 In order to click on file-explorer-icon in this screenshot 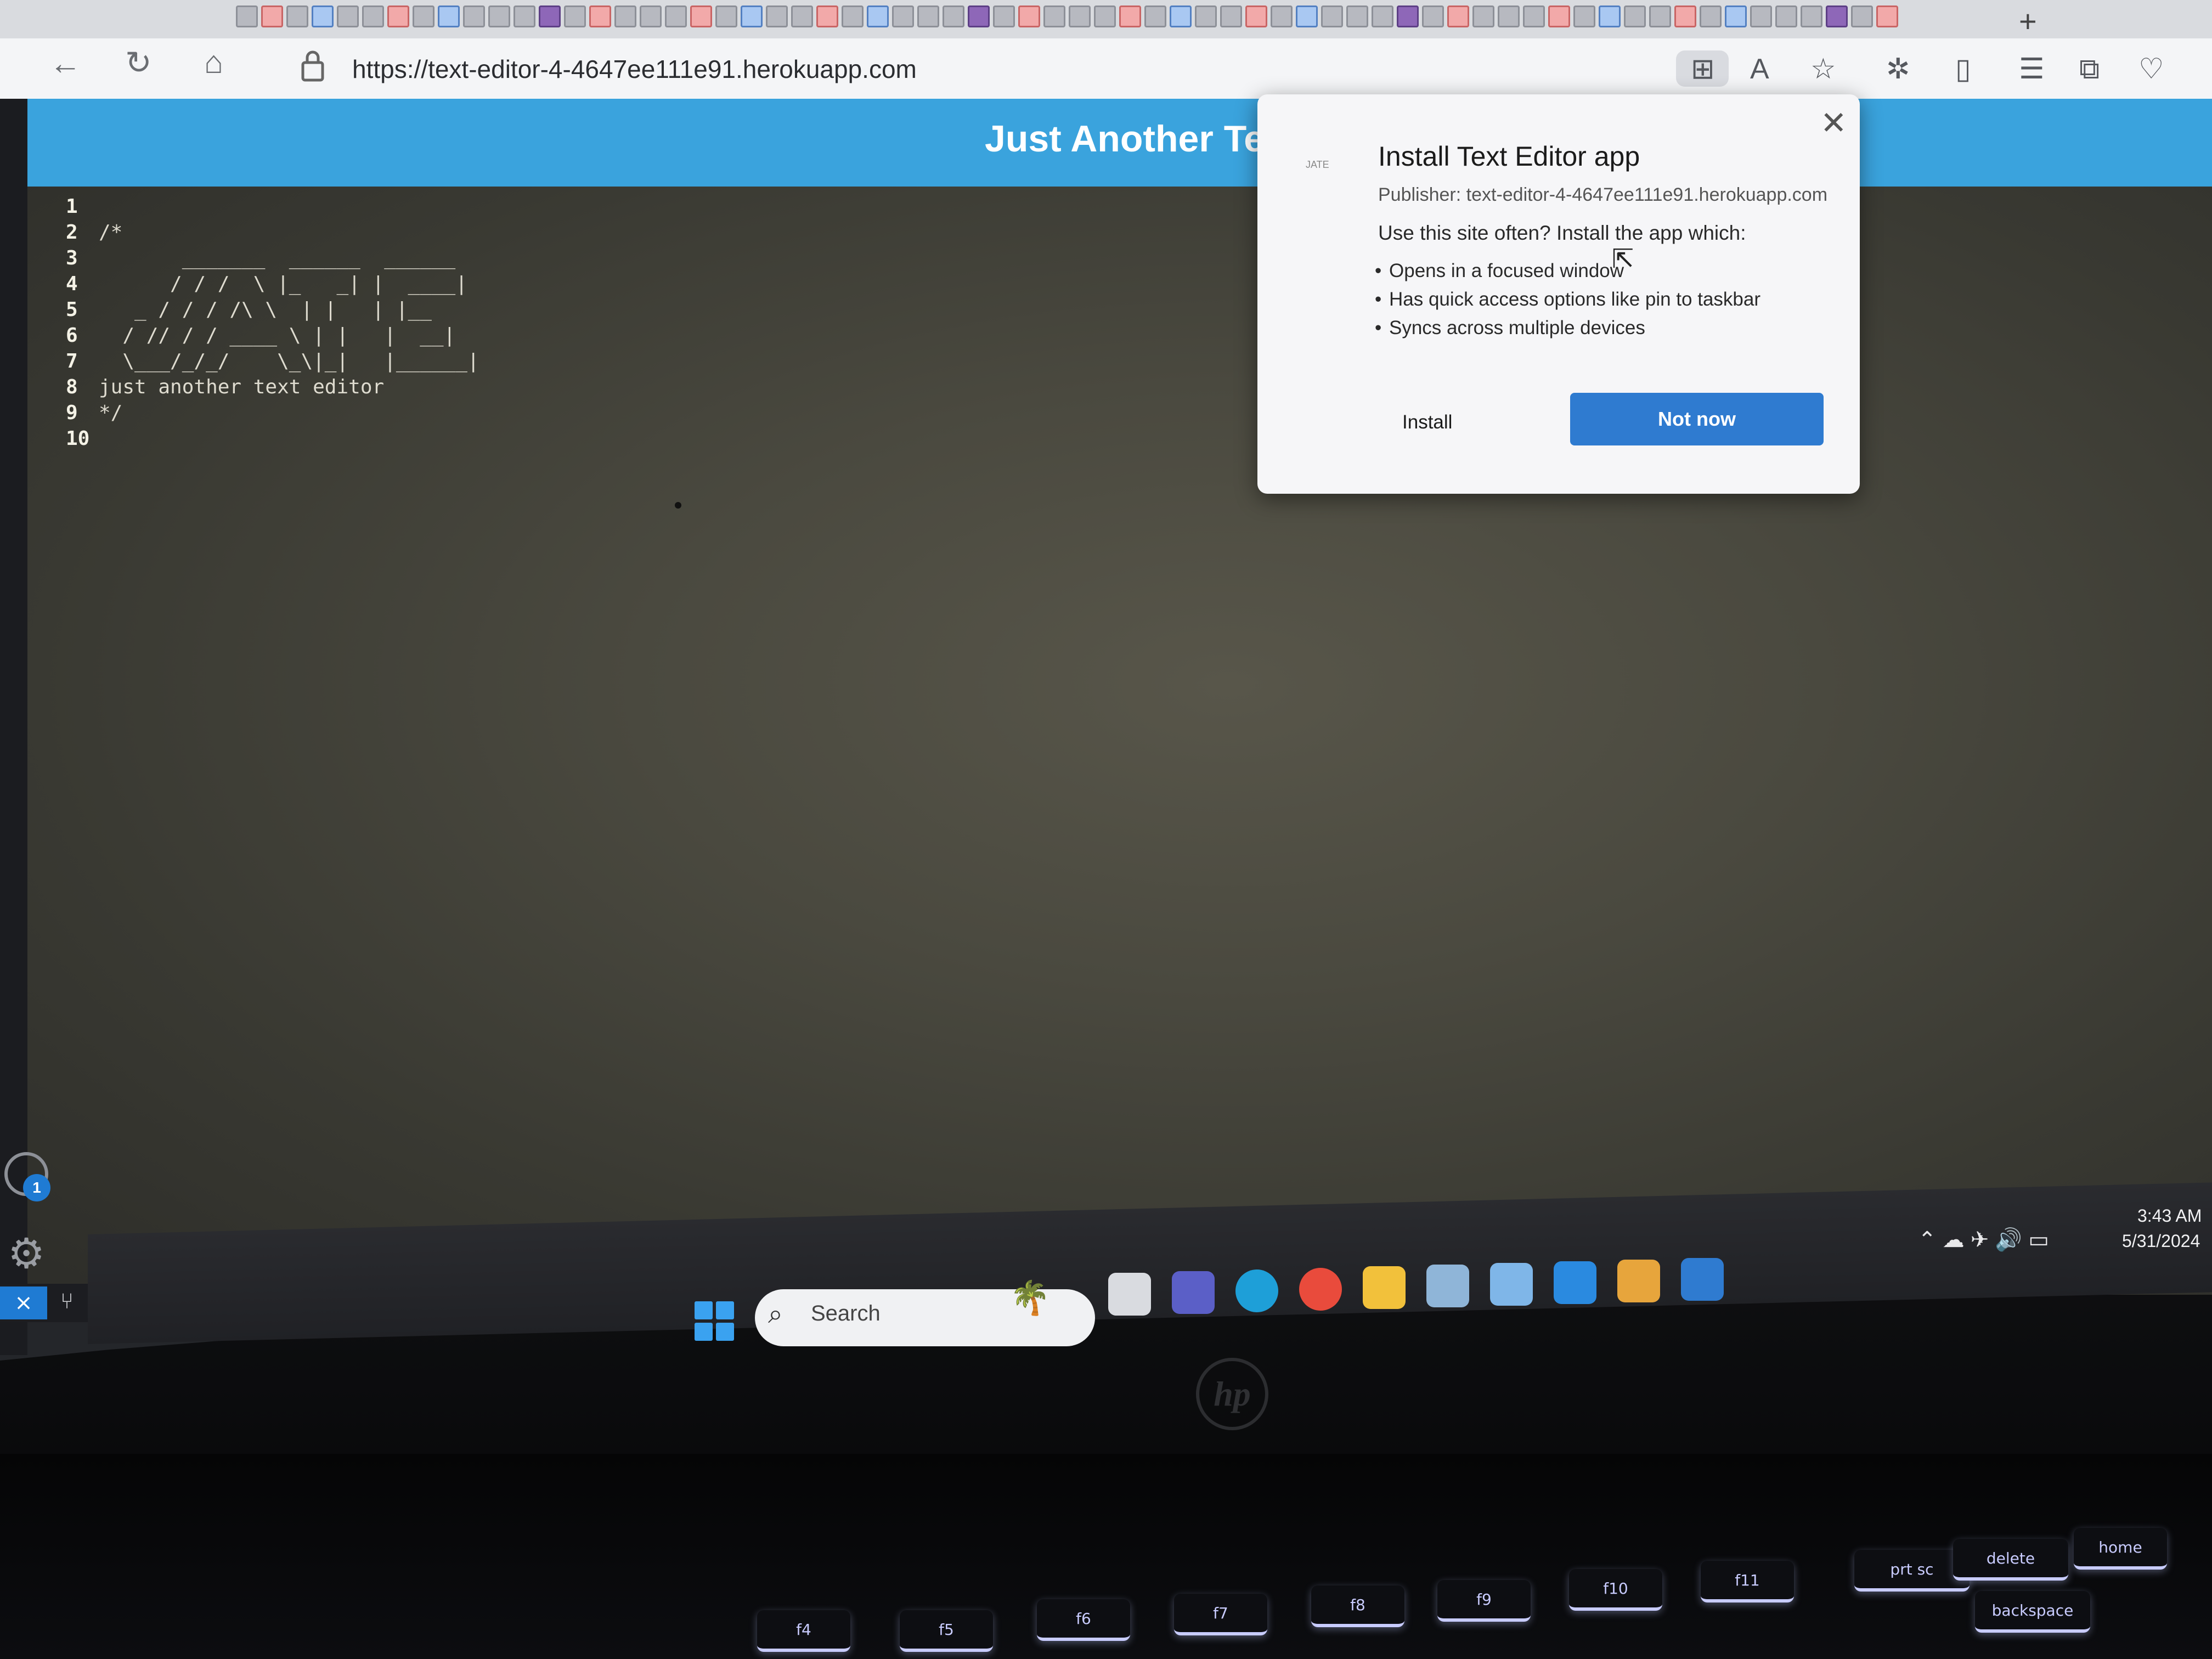, I will do `click(1384, 1287)`.